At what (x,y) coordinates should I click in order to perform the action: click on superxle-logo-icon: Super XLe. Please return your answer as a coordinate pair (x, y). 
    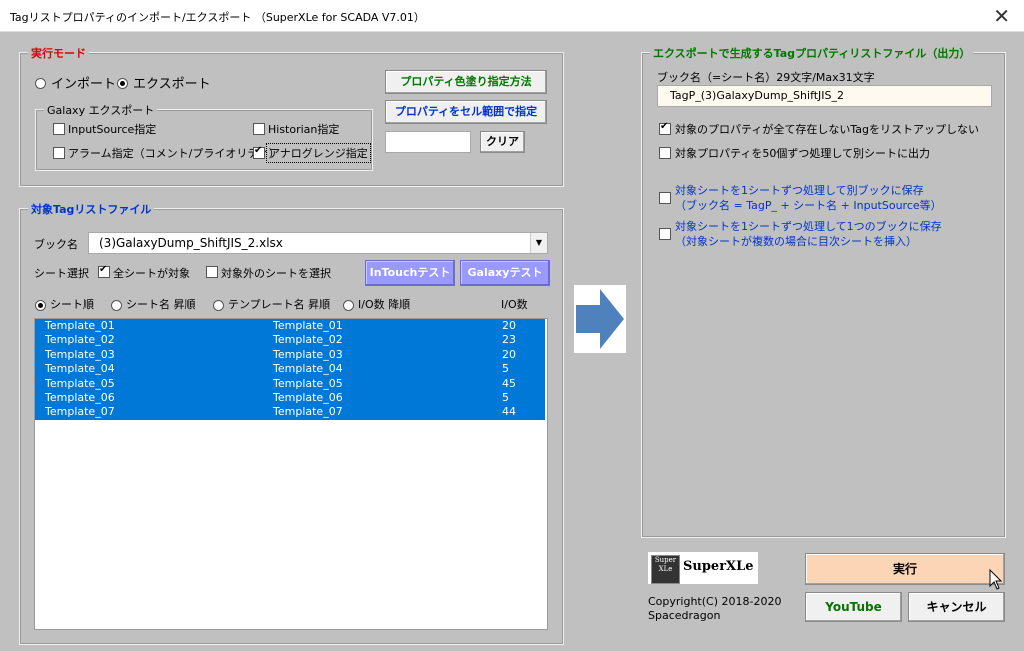
    Looking at the image, I should click on (665, 569).